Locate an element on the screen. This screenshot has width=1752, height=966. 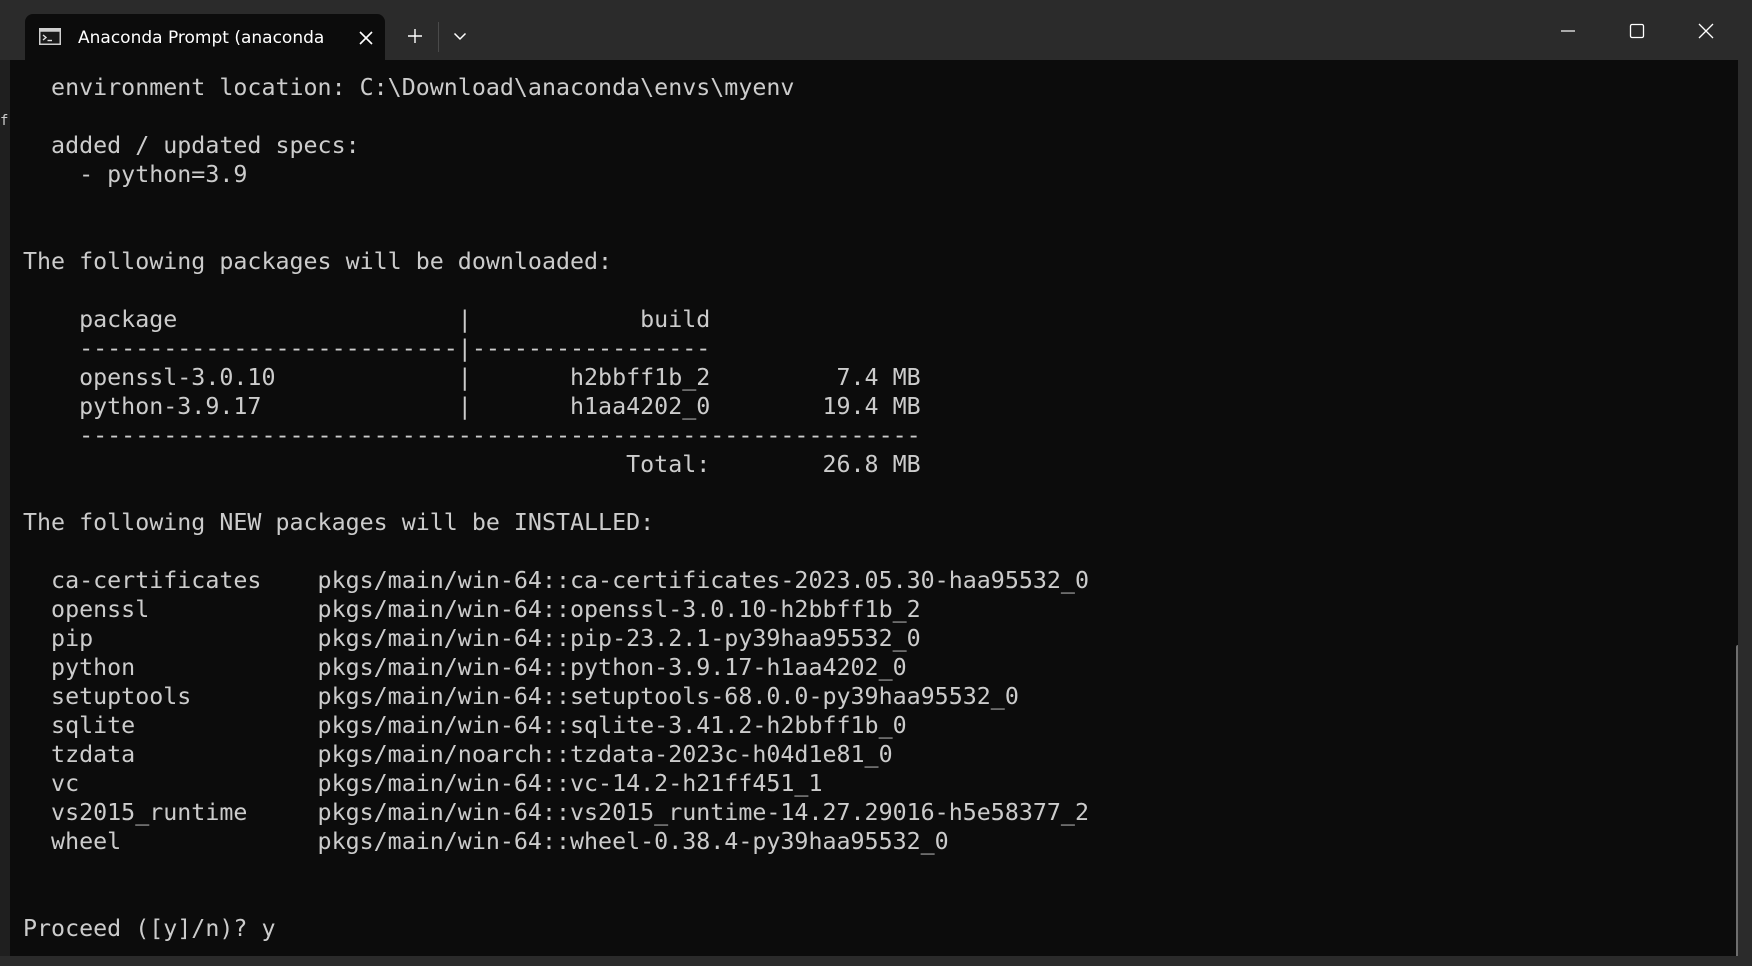
chevron-down-icon is located at coordinates (460, 36).